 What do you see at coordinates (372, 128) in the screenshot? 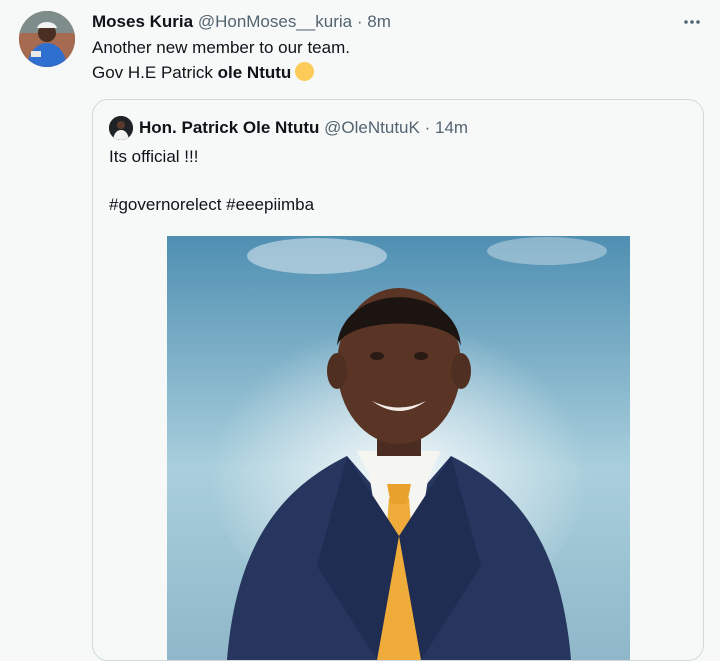
I see `quoted-author-handle: @OleNtutuK` at bounding box center [372, 128].